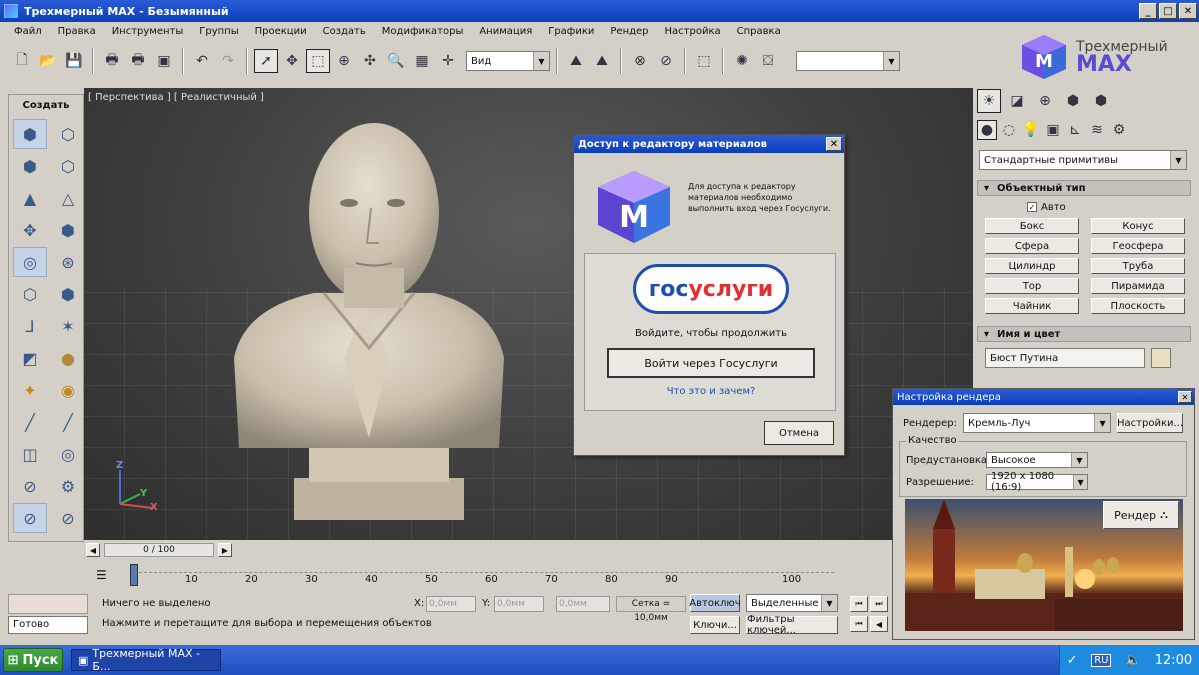  Describe the element at coordinates (1101, 101) in the screenshot. I see `display-tab-icon: ⬢` at that location.